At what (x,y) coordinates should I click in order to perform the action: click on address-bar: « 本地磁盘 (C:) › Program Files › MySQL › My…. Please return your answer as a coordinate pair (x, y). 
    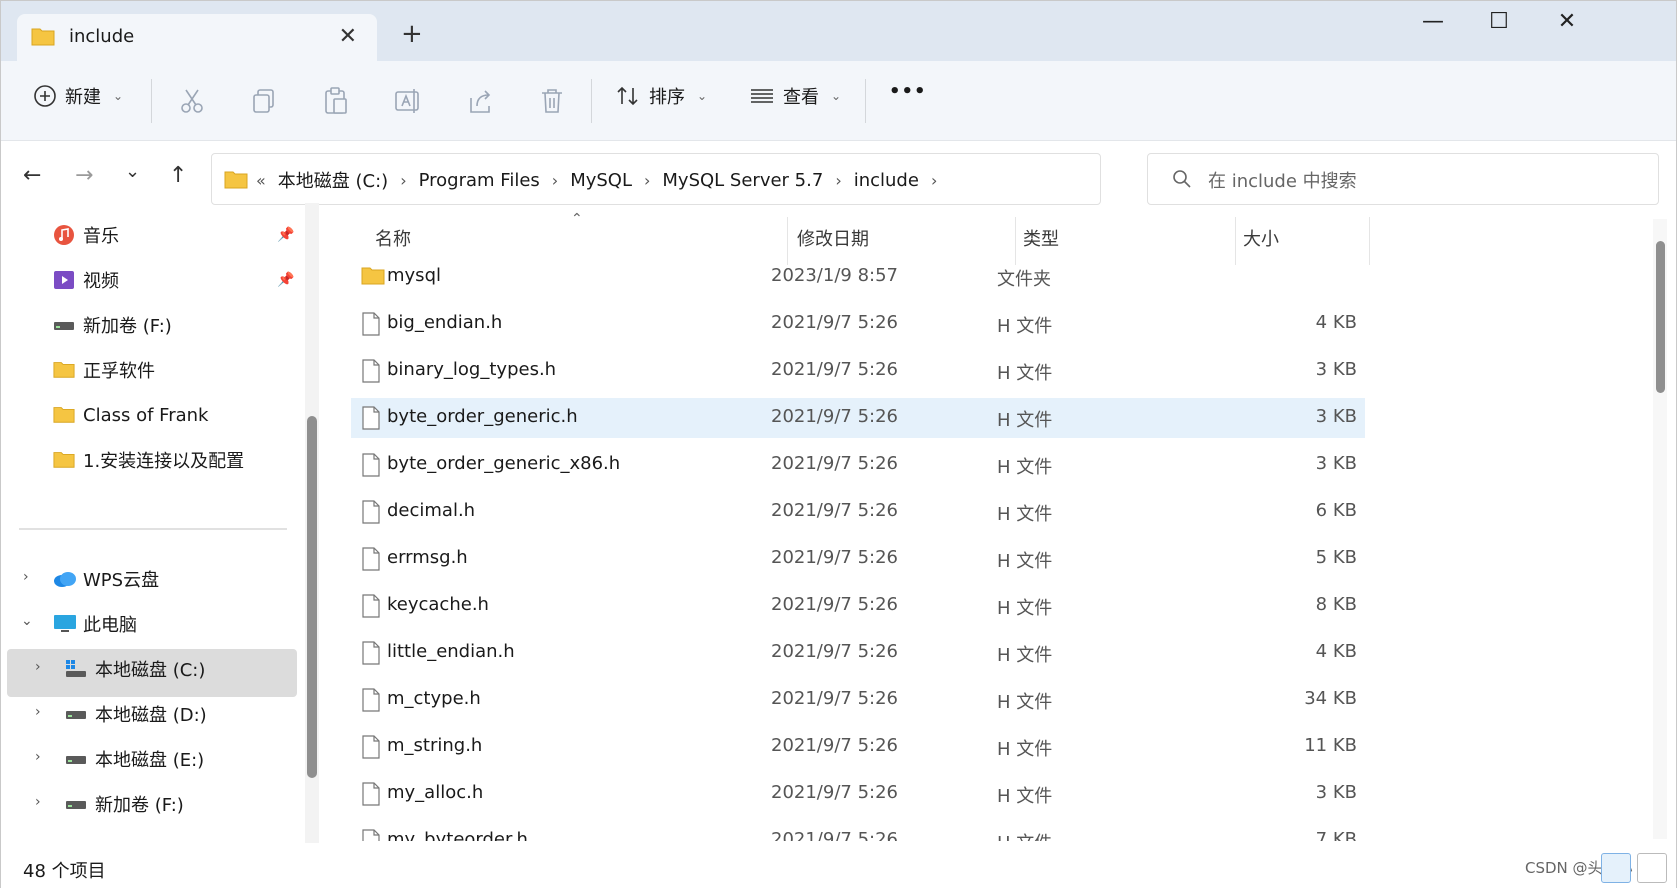
    Looking at the image, I should click on (771, 179).